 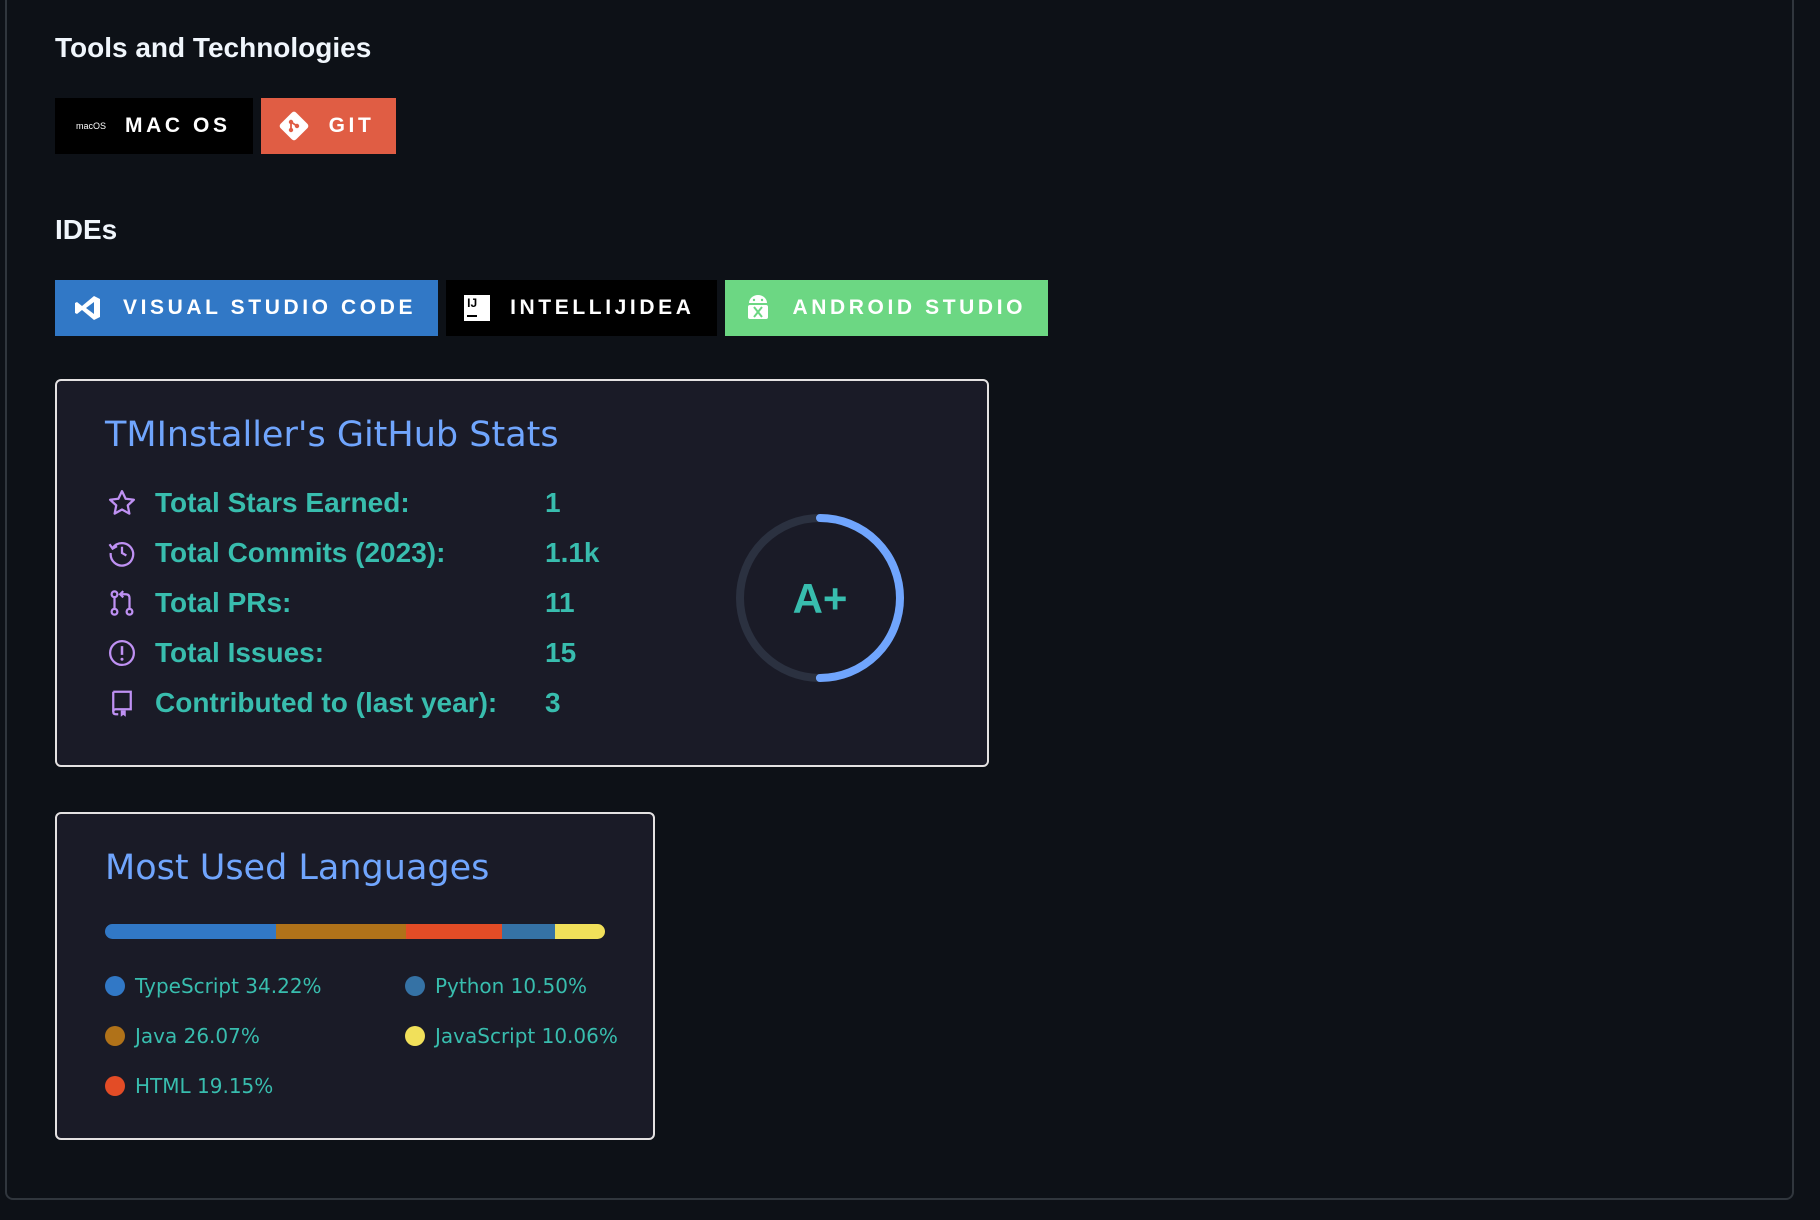 I want to click on javascript-dot, so click(x=415, y=1036).